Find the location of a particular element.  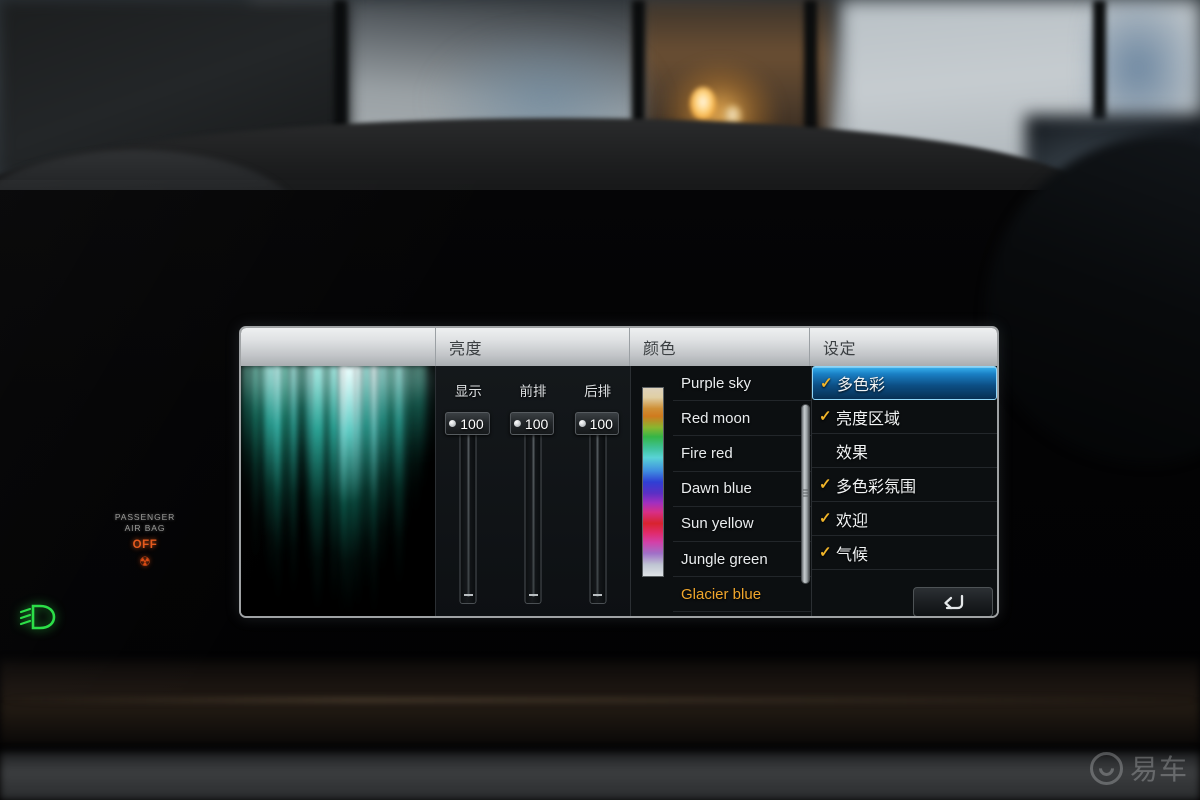

tab-settings-label: 设定 is located at coordinates (840, 349).